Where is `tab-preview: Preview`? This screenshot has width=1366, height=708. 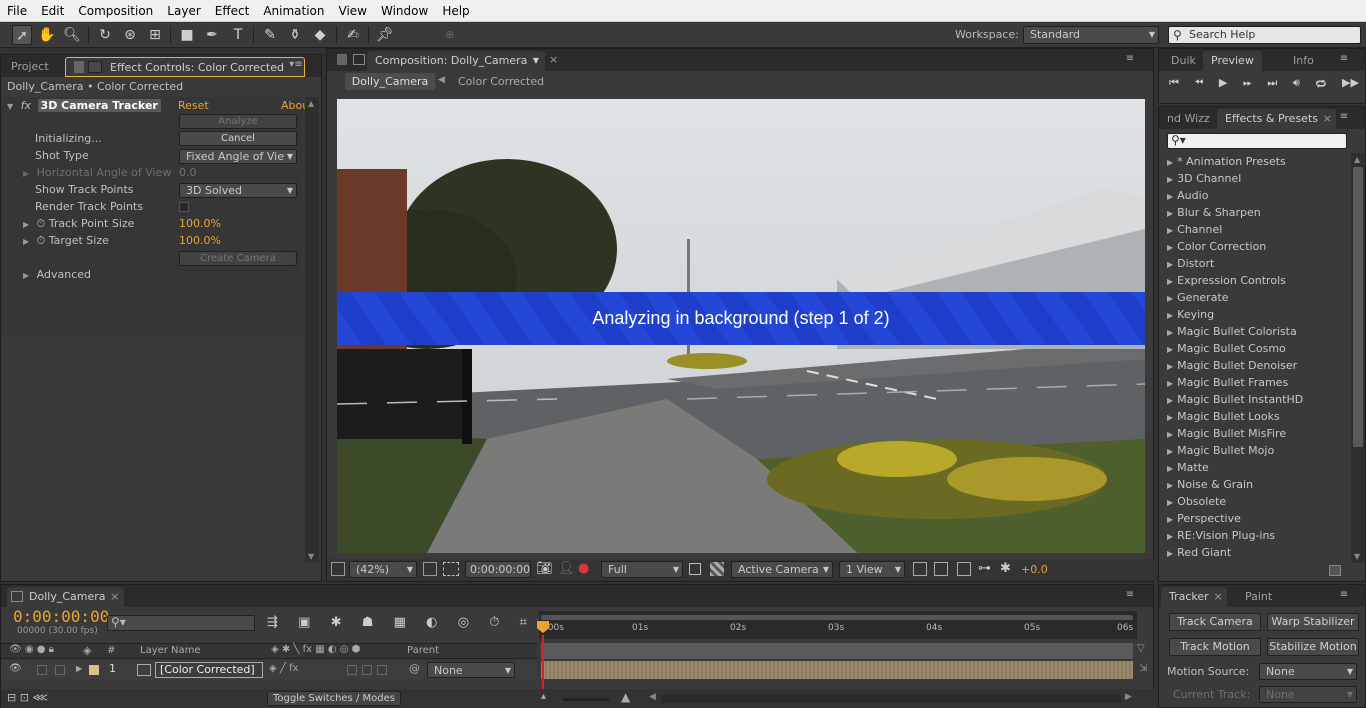 tab-preview: Preview is located at coordinates (1232, 61).